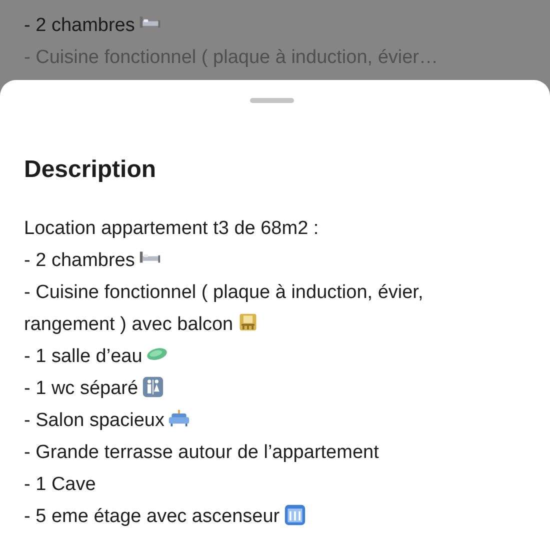 The width and height of the screenshot is (550, 550). I want to click on drag-handle, so click(272, 100).